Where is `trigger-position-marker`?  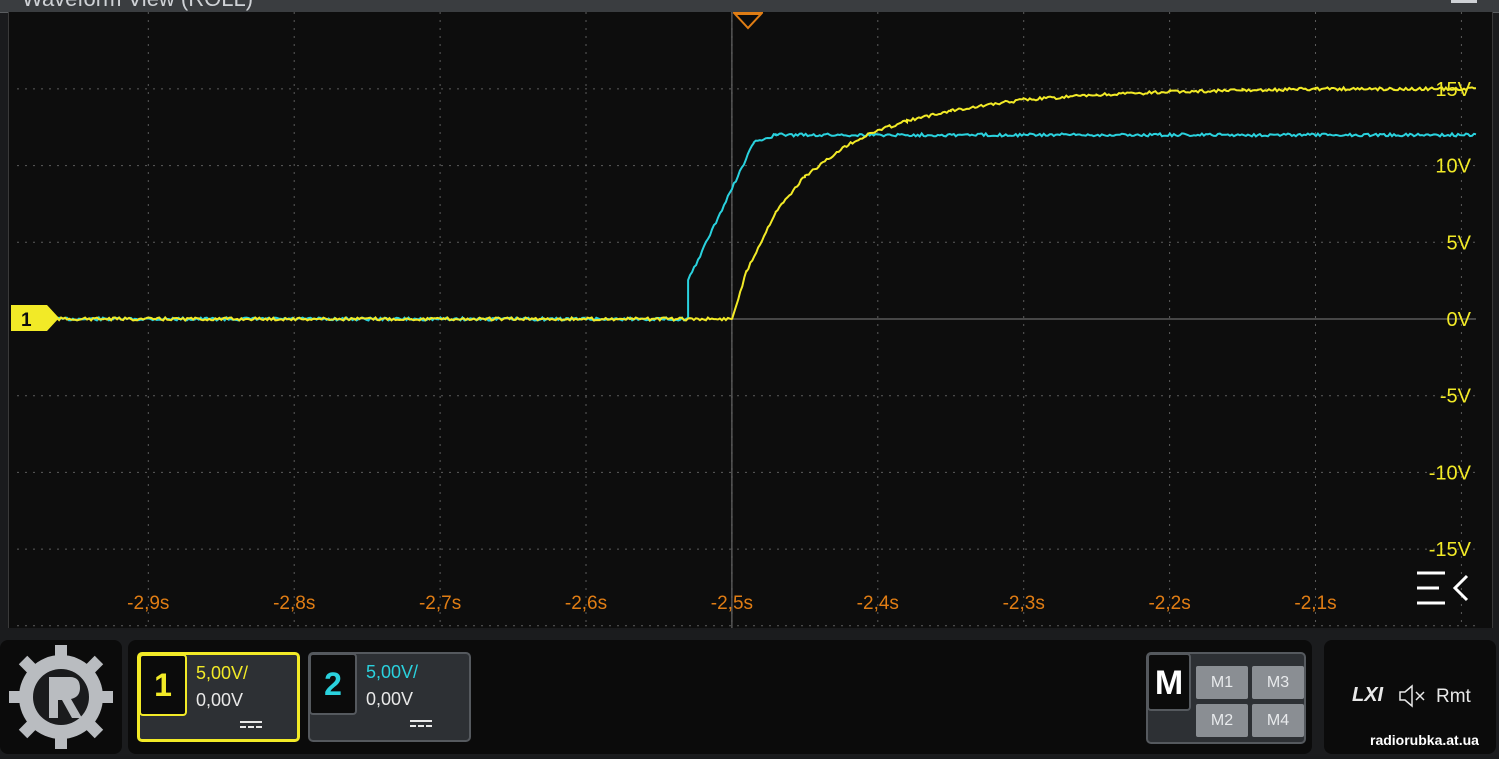
trigger-position-marker is located at coordinates (748, 20).